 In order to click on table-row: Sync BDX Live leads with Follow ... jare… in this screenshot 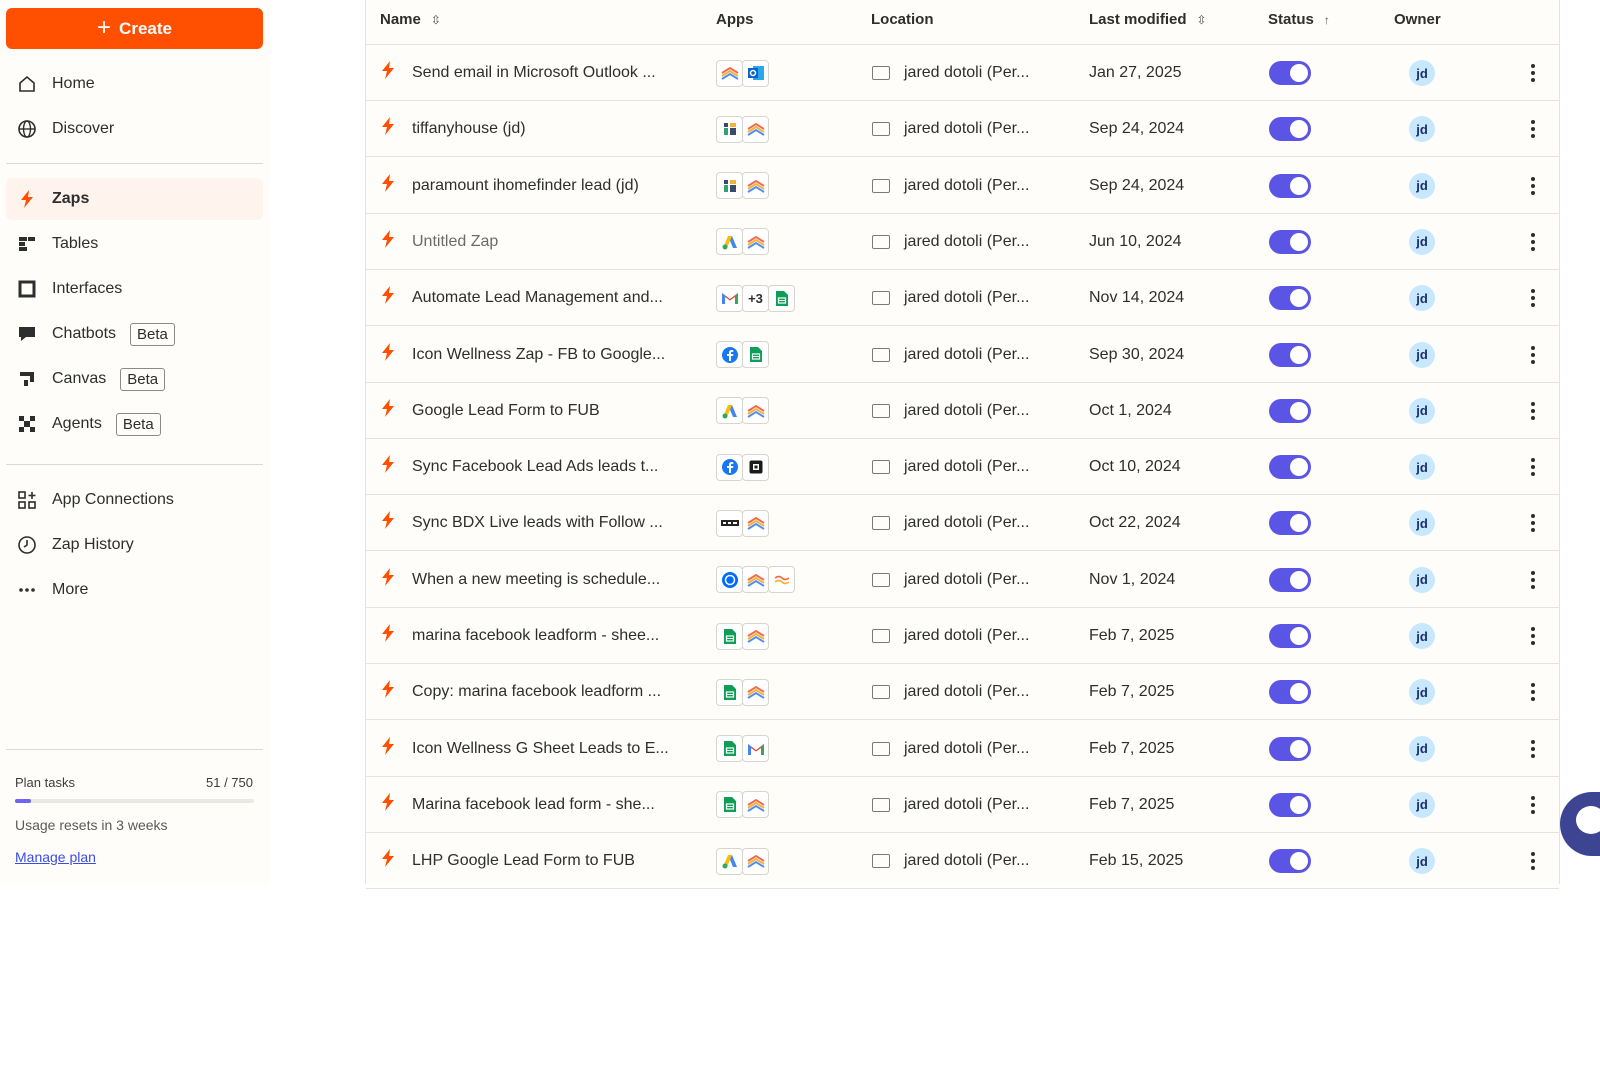, I will do `click(962, 523)`.